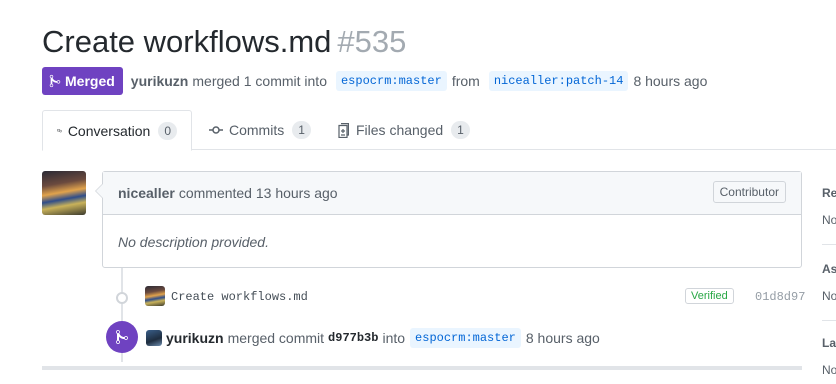  Describe the element at coordinates (829, 269) in the screenshot. I see `sidebar-assignees-heading: As` at that location.